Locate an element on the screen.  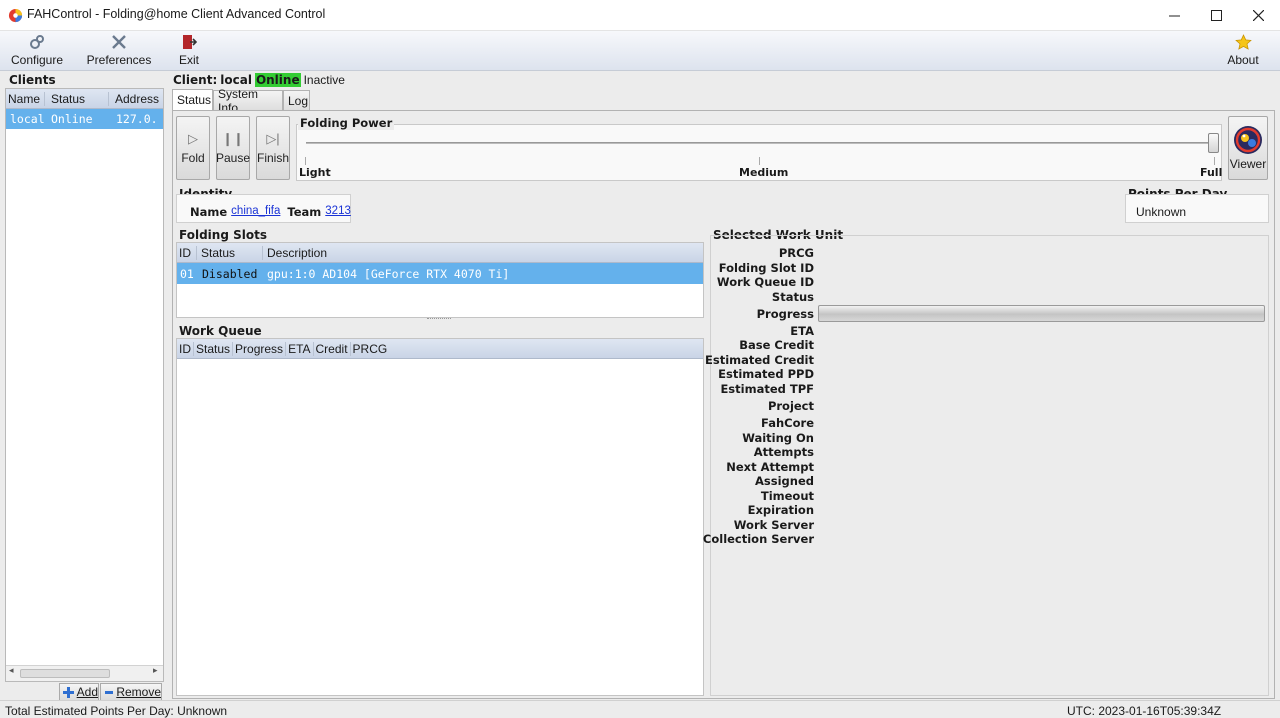
about-label: About is located at coordinates (1243, 60).